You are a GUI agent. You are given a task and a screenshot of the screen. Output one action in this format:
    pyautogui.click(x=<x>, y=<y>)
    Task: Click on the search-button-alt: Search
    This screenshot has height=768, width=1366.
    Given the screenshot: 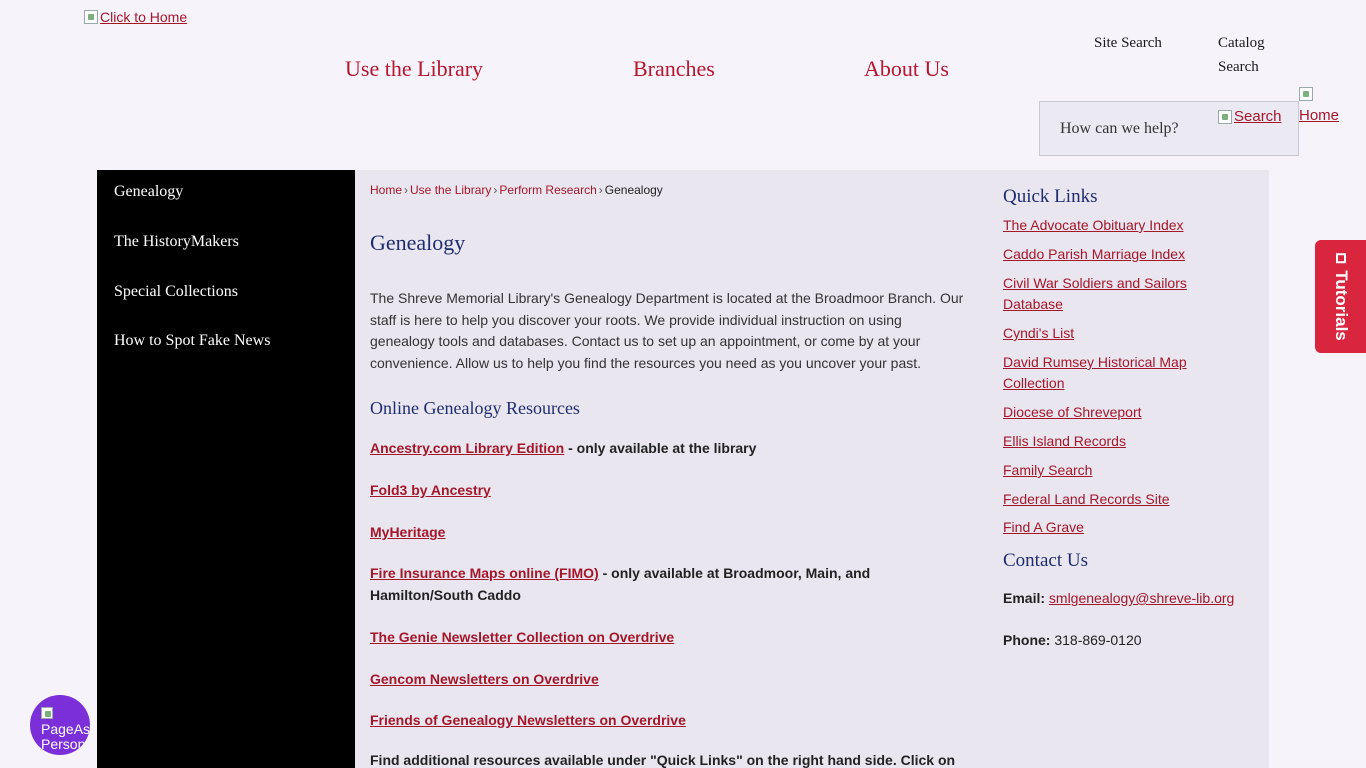 What is the action you would take?
    pyautogui.click(x=1258, y=116)
    